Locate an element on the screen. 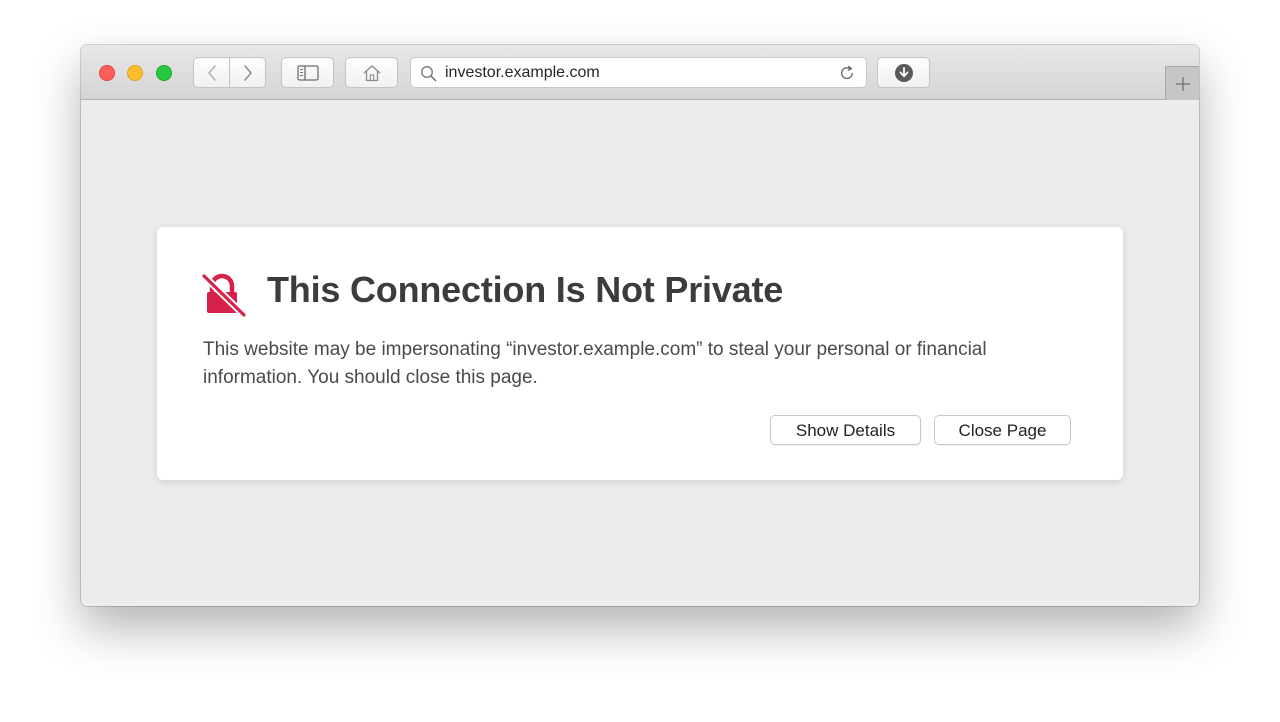 The height and width of the screenshot is (722, 1280). sidebar-button is located at coordinates (307, 72).